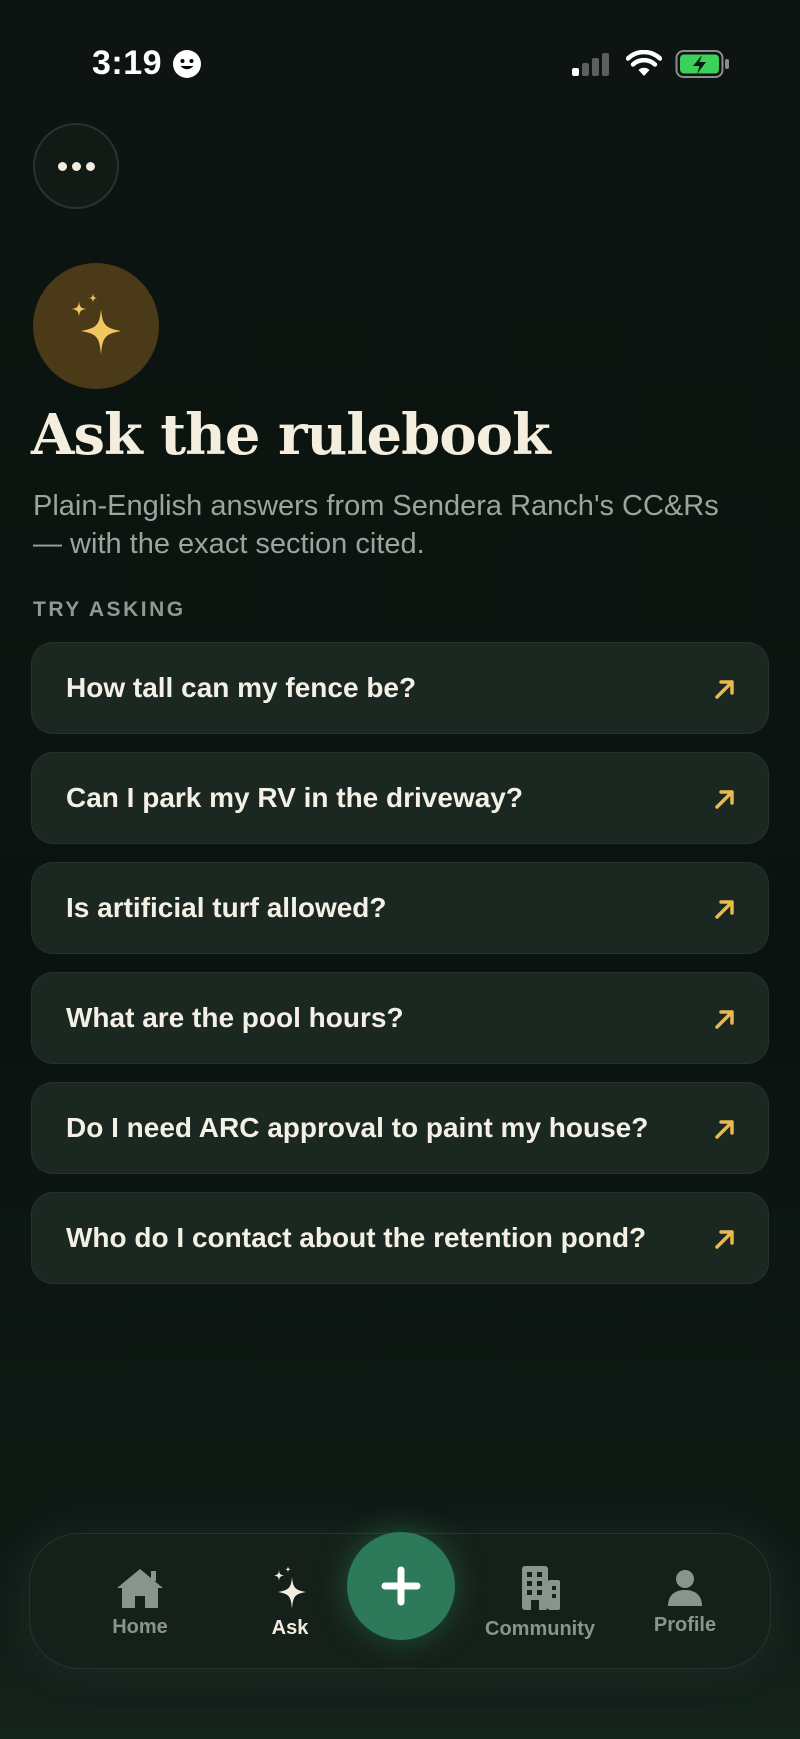 The height and width of the screenshot is (1739, 800). I want to click on suggestion-item-fence-height: How tall can my fence be?, so click(400, 688).